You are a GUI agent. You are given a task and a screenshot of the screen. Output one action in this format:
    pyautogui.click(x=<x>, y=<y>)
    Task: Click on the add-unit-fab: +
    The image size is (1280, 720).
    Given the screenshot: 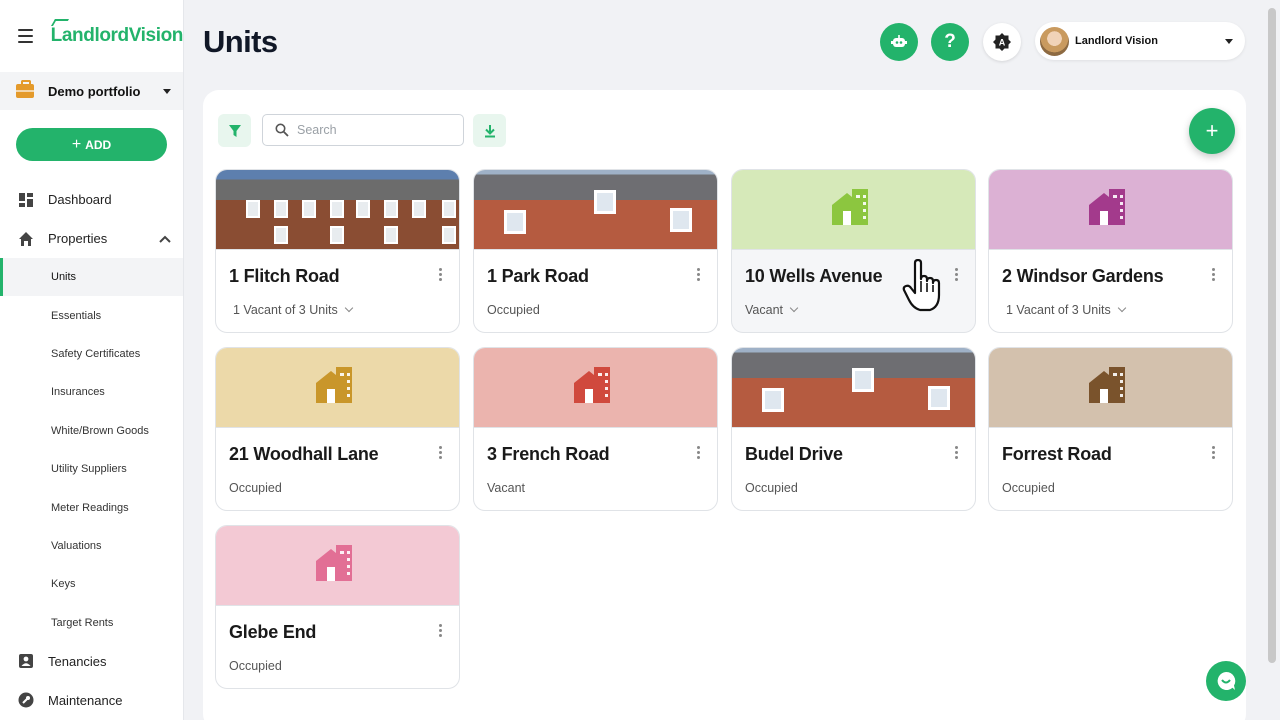 What is the action you would take?
    pyautogui.click(x=1212, y=131)
    